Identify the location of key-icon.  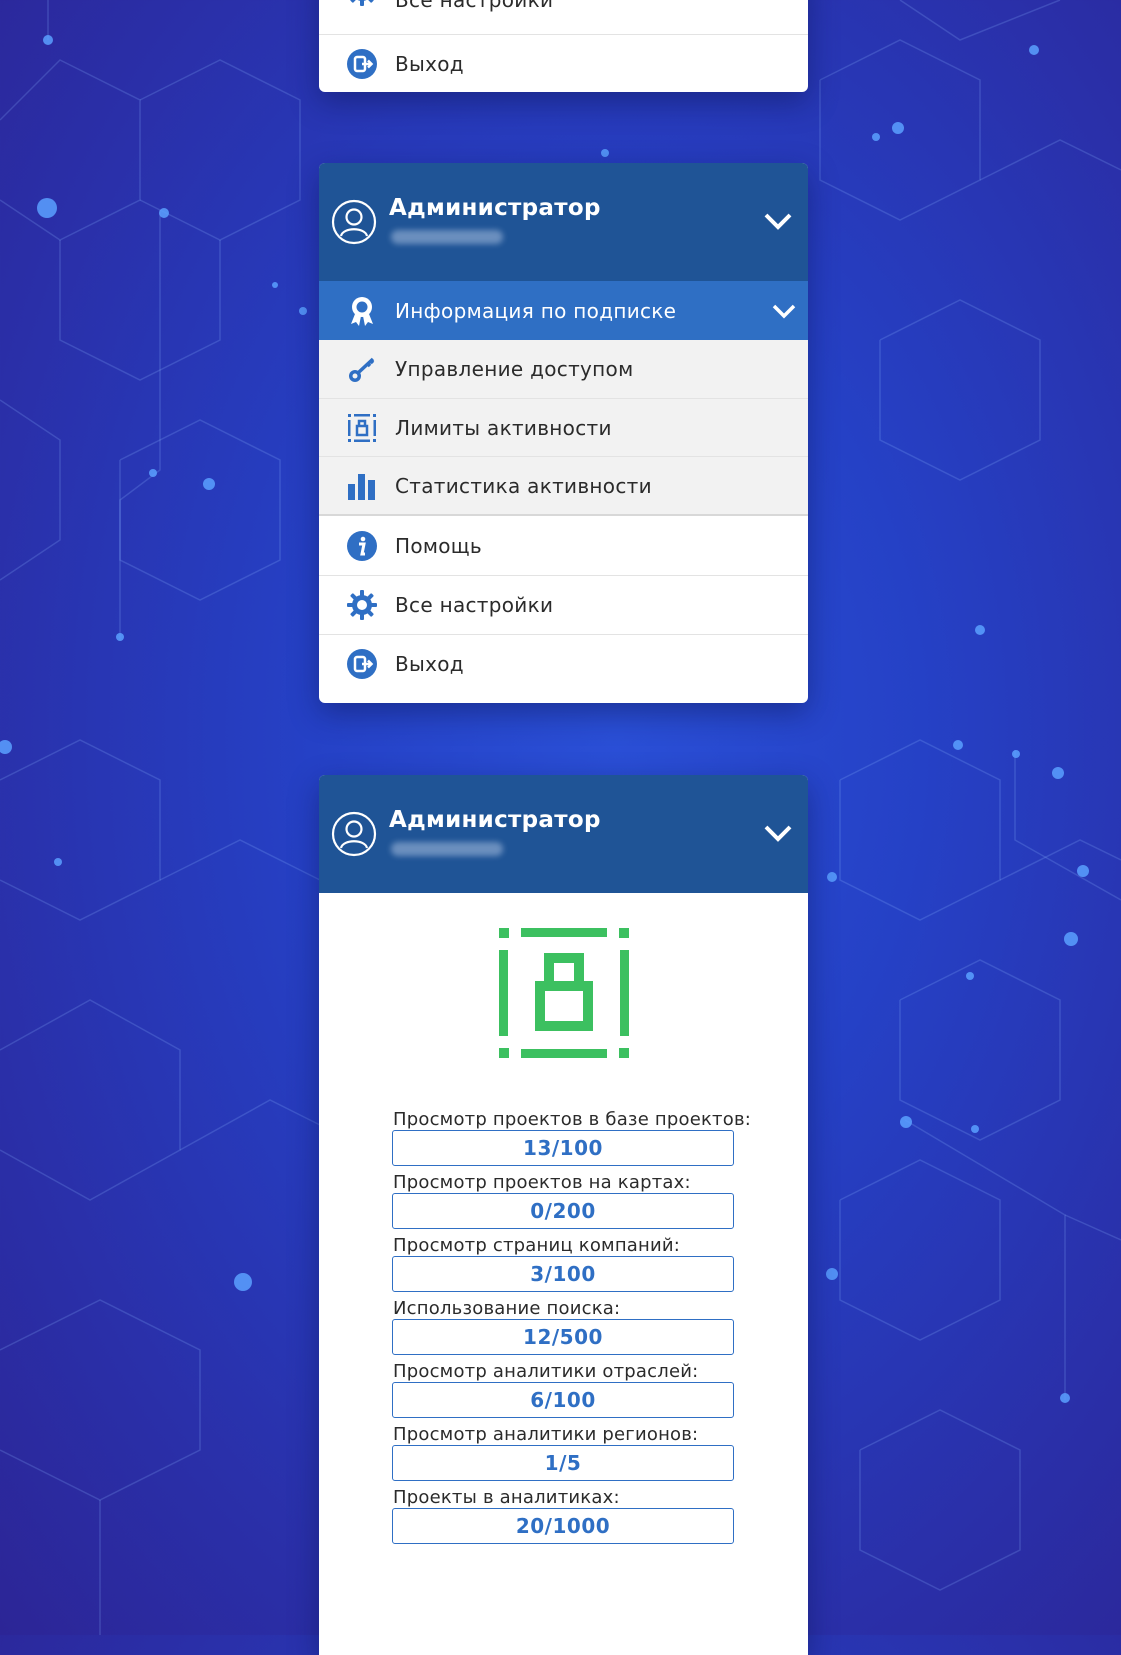
(362, 369).